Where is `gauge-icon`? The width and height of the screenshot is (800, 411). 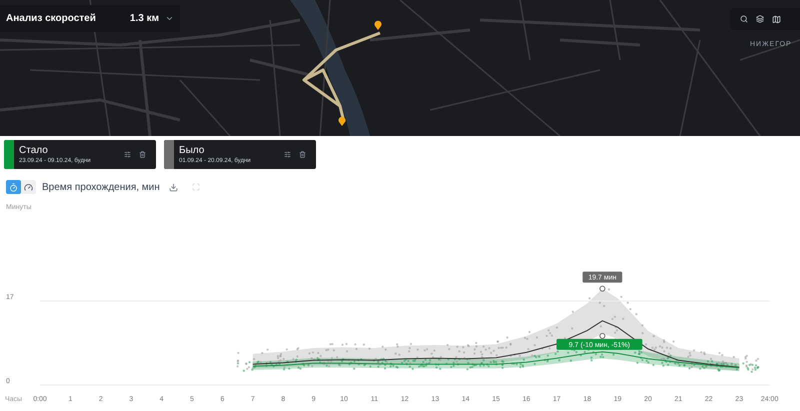
gauge-icon is located at coordinates (28, 187).